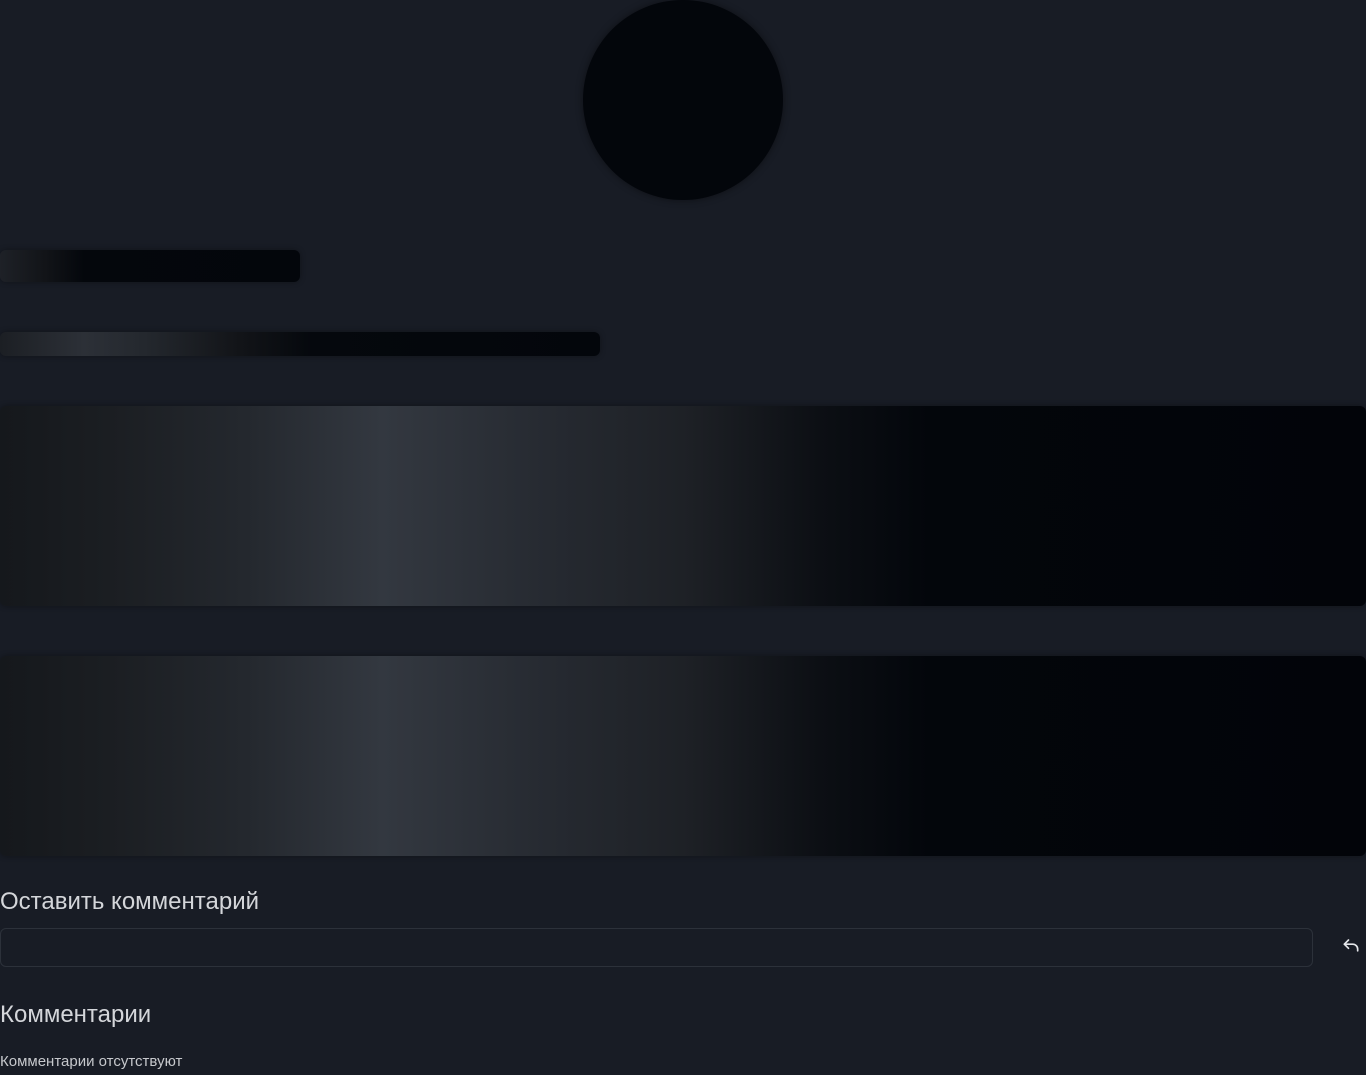  I want to click on submit-comment-button, so click(1351, 945).